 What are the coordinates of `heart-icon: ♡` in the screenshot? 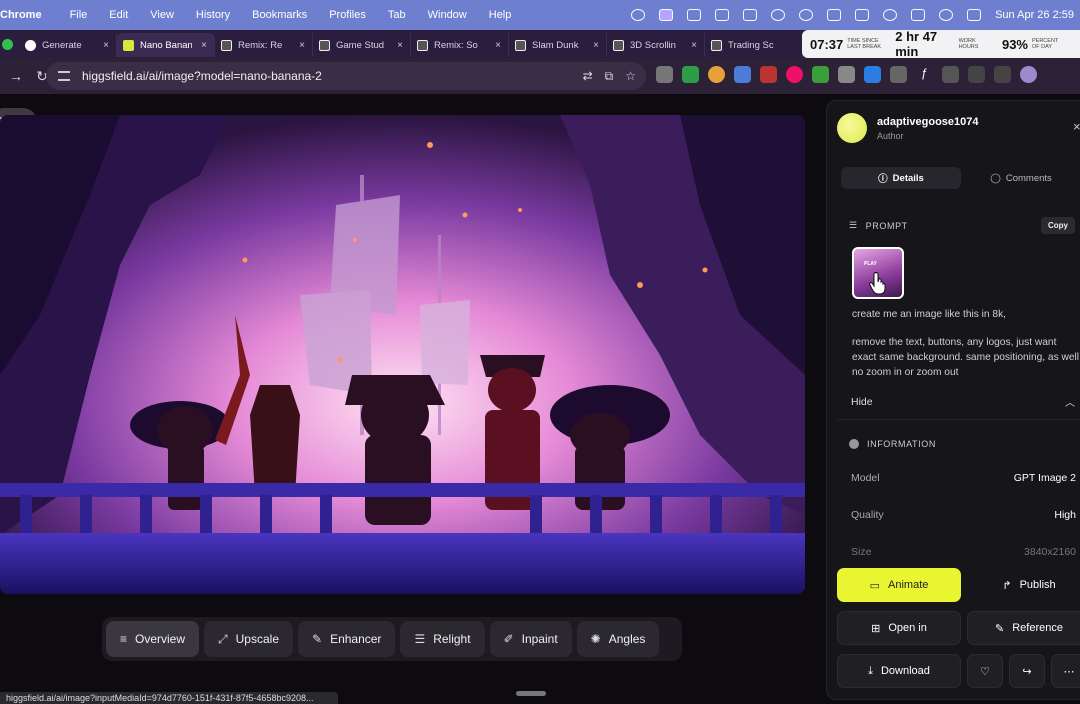 It's located at (985, 671).